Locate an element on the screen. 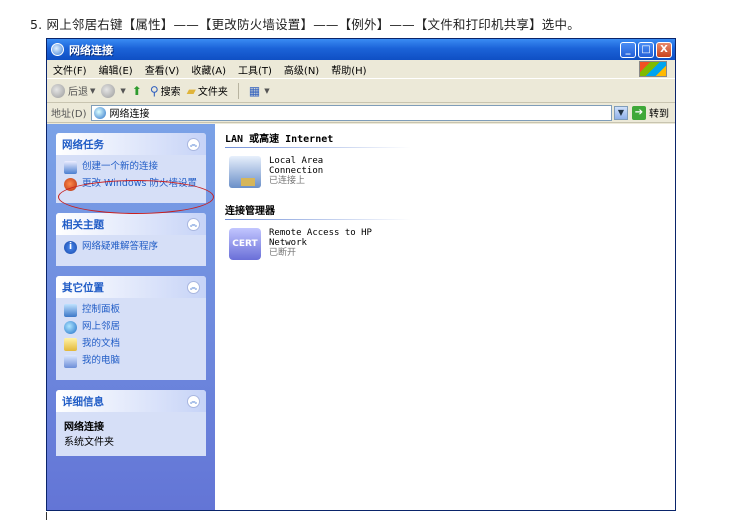 This screenshot has height=522, width=741. related-topics-body: i 网络疑难解答程序 is located at coordinates (131, 250).